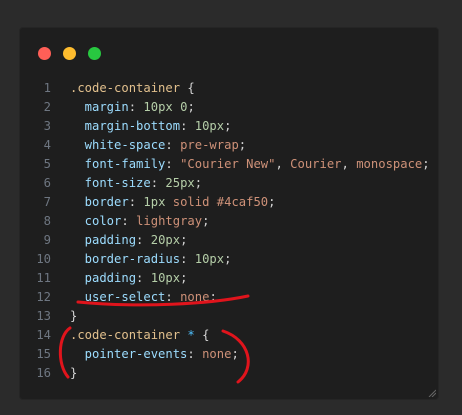 The width and height of the screenshot is (462, 415). Describe the element at coordinates (43, 316) in the screenshot. I see `line-number: 13` at that location.